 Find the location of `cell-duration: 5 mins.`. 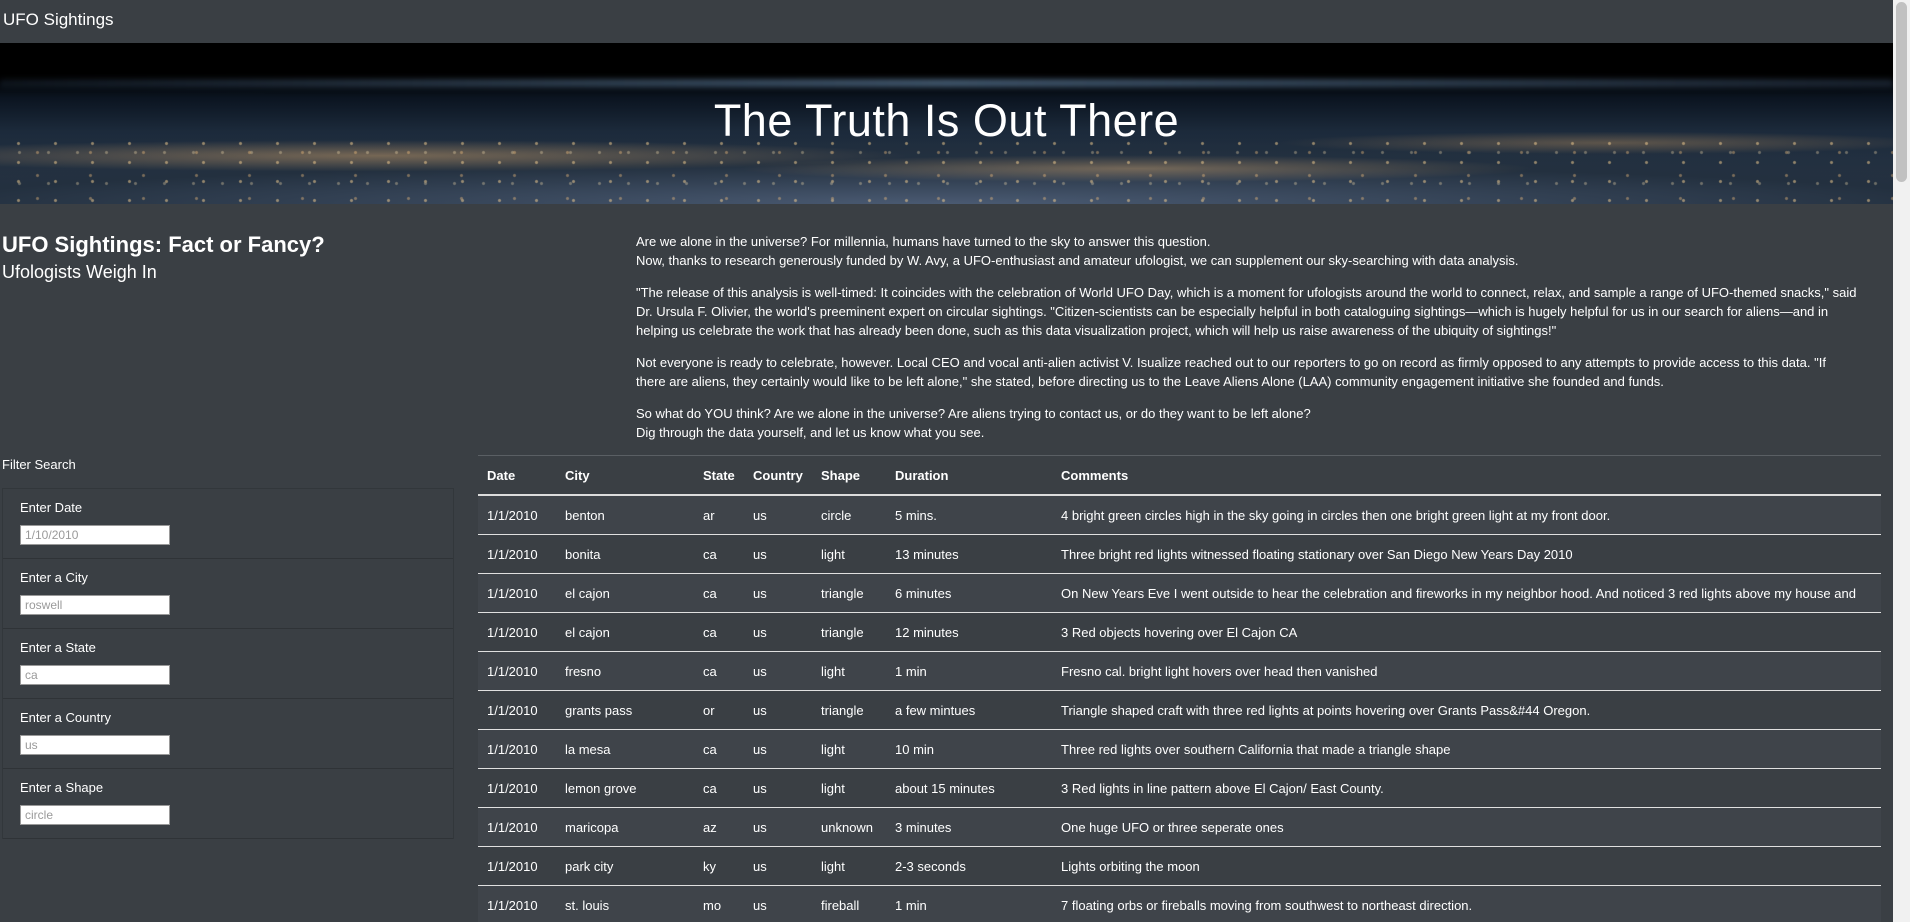

cell-duration: 5 mins. is located at coordinates (969, 514).